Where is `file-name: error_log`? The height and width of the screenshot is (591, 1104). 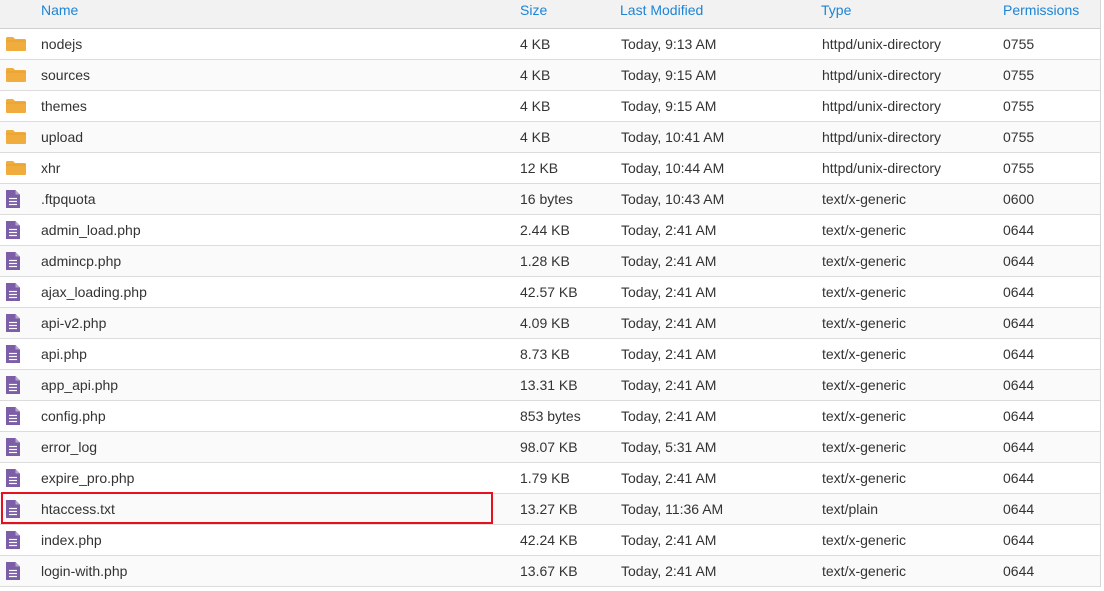 file-name: error_log is located at coordinates (69, 447).